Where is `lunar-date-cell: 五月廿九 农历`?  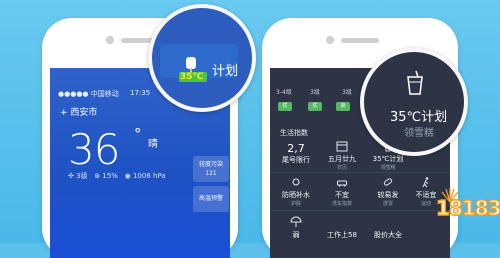
lunar-date-cell: 五月廿九 农历 is located at coordinates (342, 155).